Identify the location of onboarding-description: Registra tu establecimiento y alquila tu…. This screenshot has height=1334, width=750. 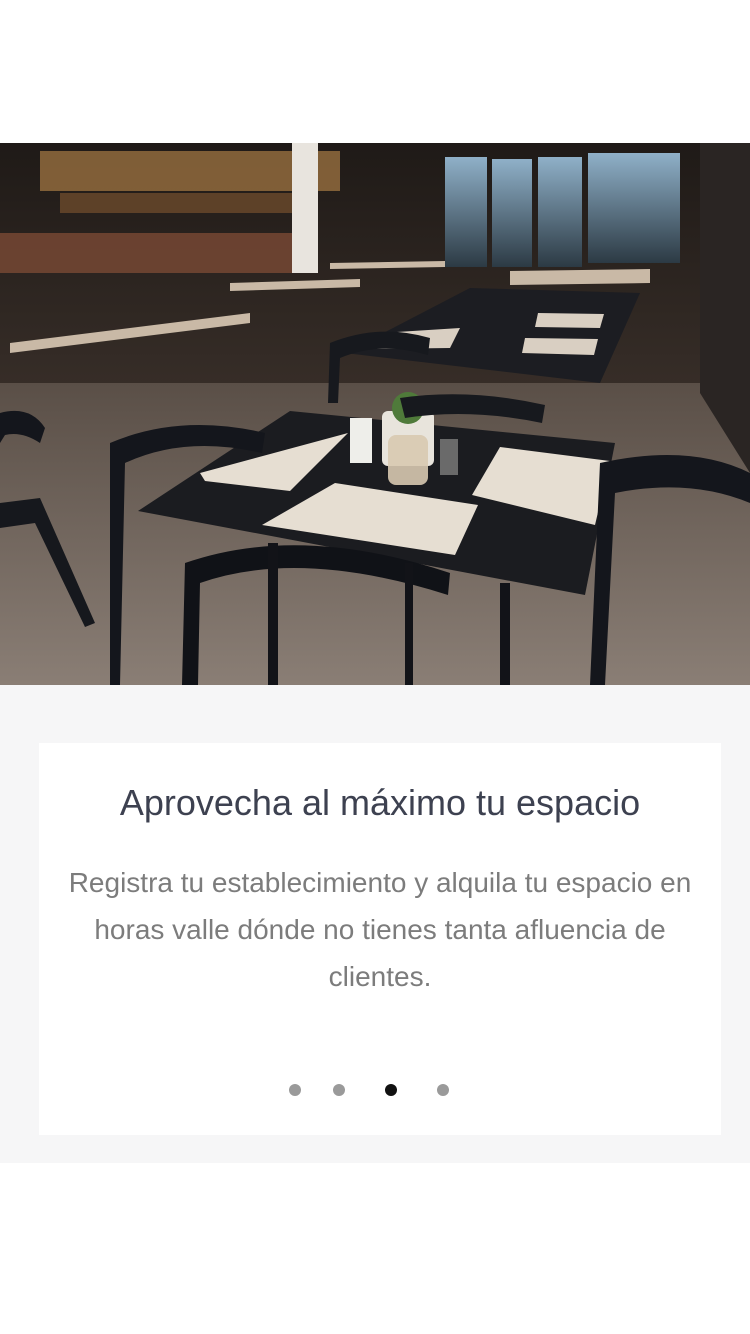
(380, 929).